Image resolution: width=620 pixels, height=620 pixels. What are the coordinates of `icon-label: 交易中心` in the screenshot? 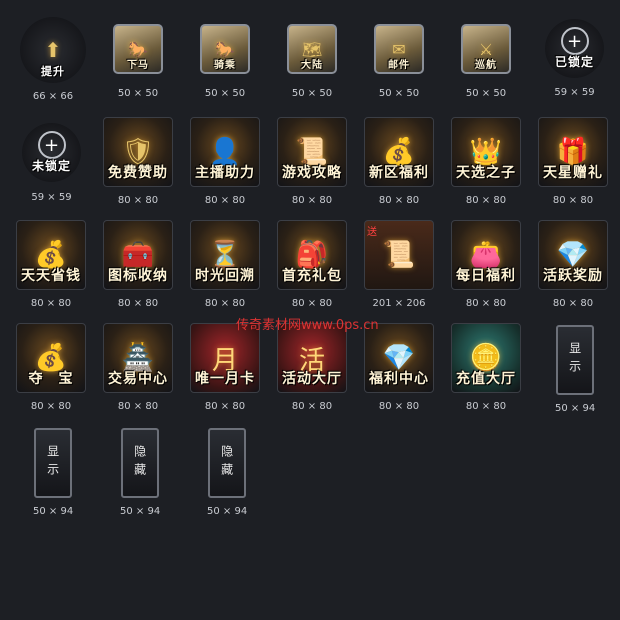 It's located at (138, 379).